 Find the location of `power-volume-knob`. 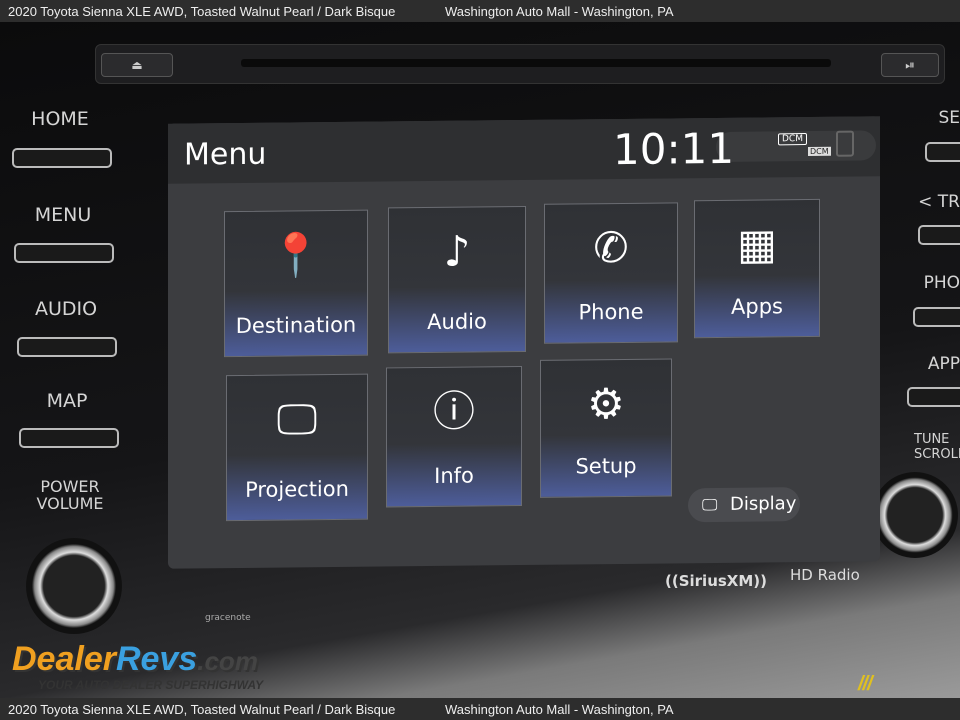

power-volume-knob is located at coordinates (74, 586).